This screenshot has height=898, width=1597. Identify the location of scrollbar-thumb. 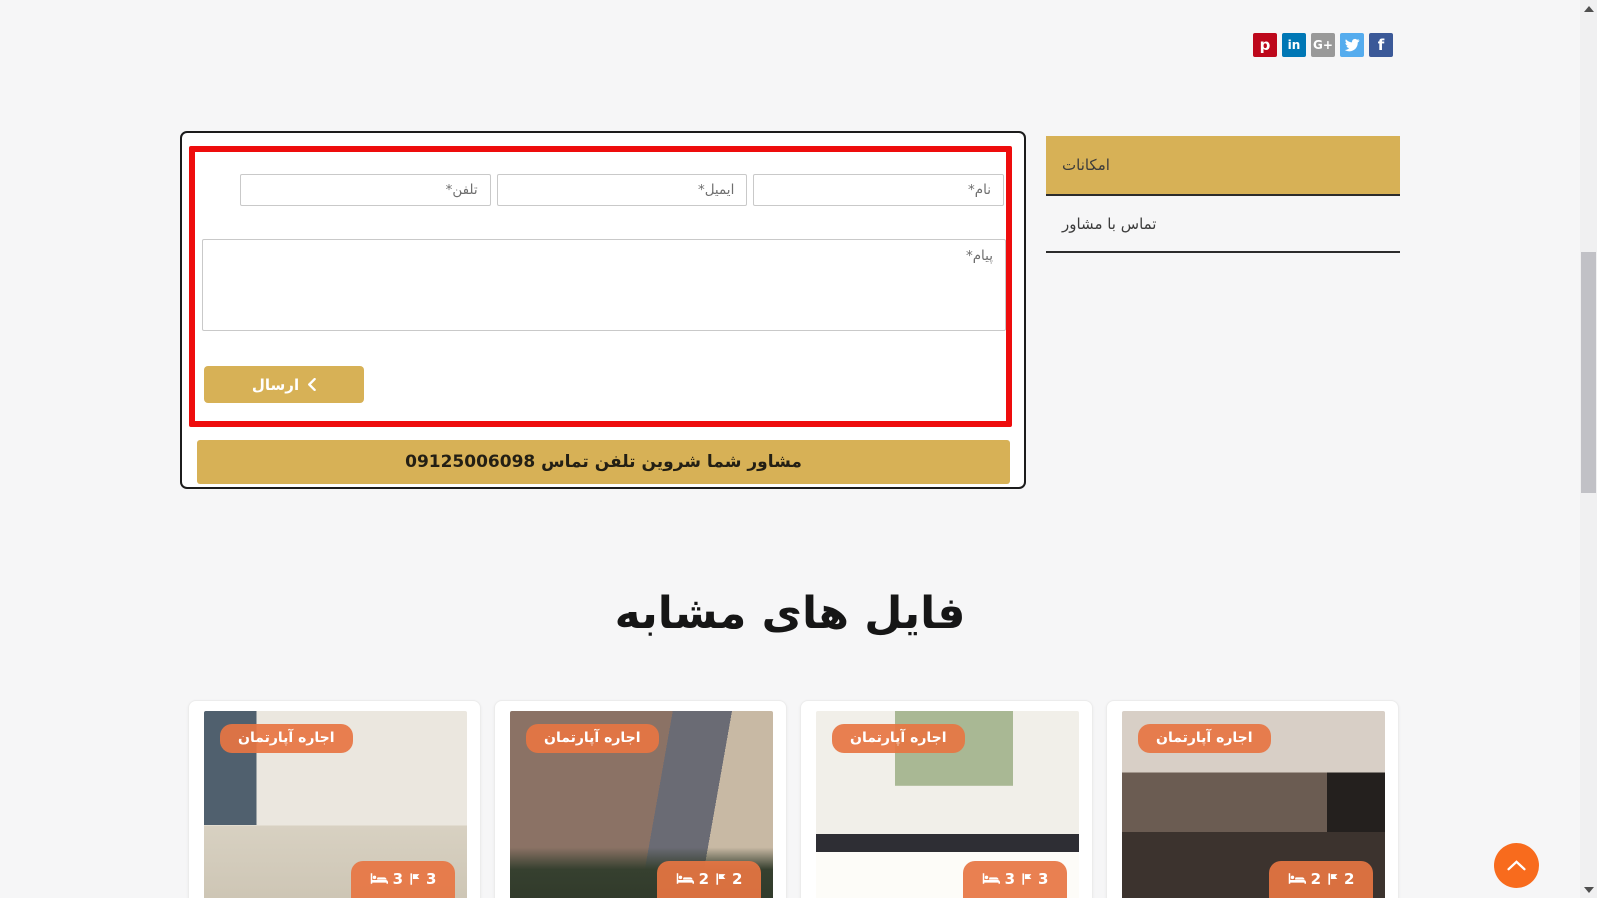
(1588, 372).